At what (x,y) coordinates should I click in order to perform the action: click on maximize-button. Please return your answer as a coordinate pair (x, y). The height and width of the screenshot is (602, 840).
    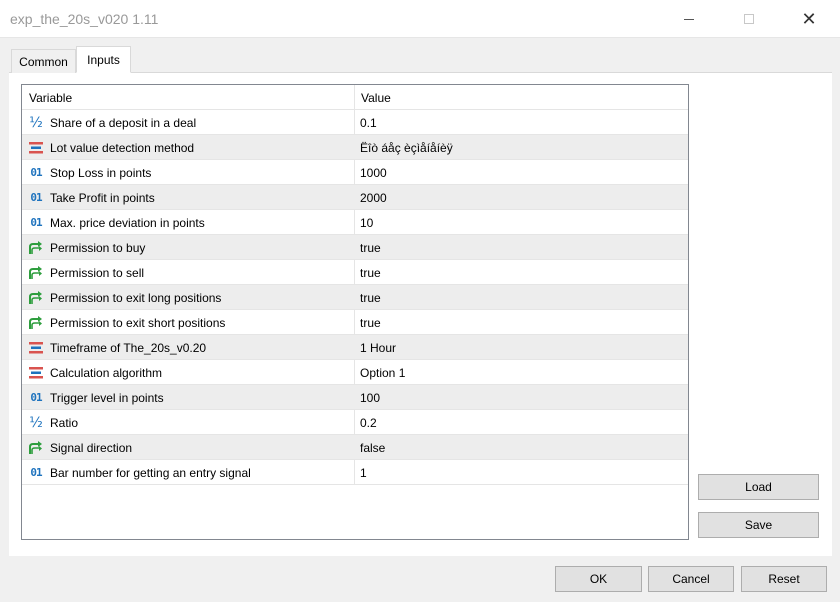
    Looking at the image, I should click on (749, 19).